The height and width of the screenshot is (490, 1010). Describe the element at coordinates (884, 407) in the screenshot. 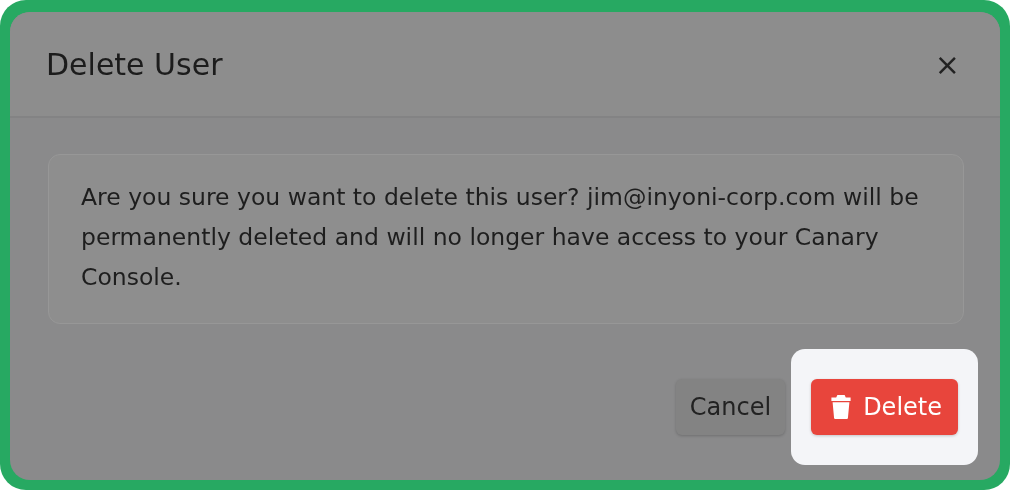

I see `delete-button: Delete` at that location.